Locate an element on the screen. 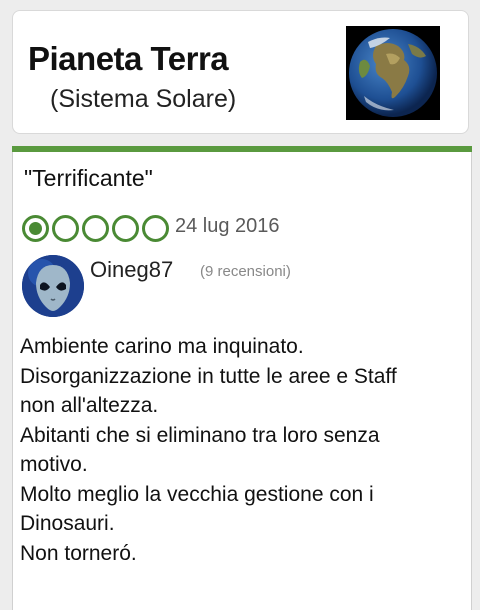 This screenshot has width=480, height=610. review-body-line: Ambiente carino ma inquinato. is located at coordinates (162, 346).